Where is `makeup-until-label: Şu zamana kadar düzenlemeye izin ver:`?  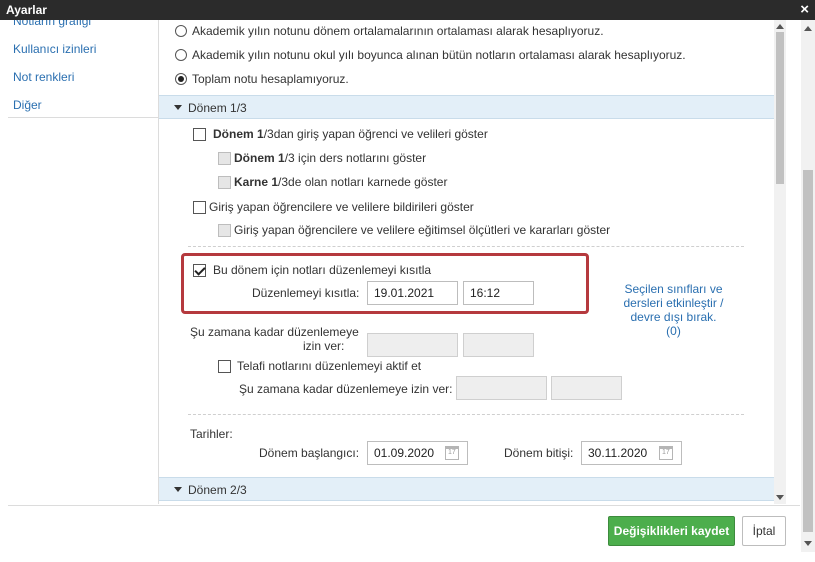 makeup-until-label: Şu zamana kadar düzenlemeye izin ver: is located at coordinates (346, 389).